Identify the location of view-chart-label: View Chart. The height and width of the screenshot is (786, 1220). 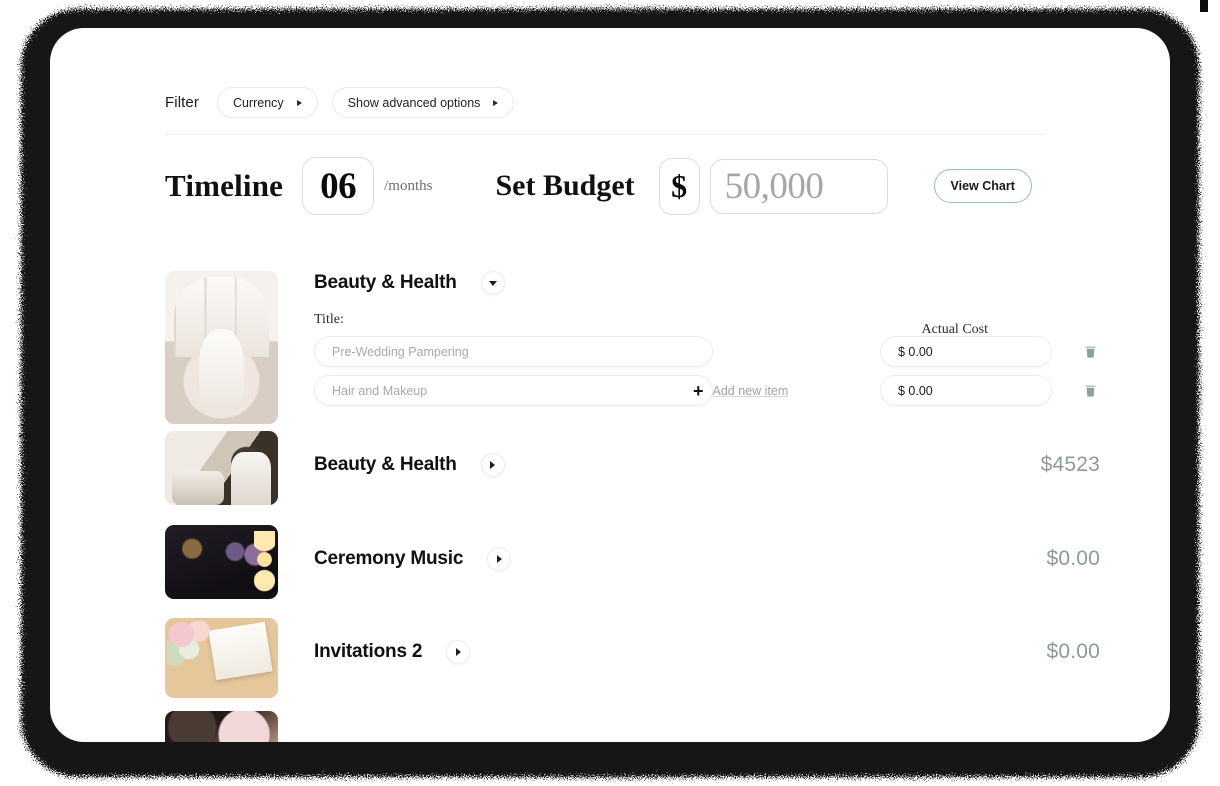
(982, 186).